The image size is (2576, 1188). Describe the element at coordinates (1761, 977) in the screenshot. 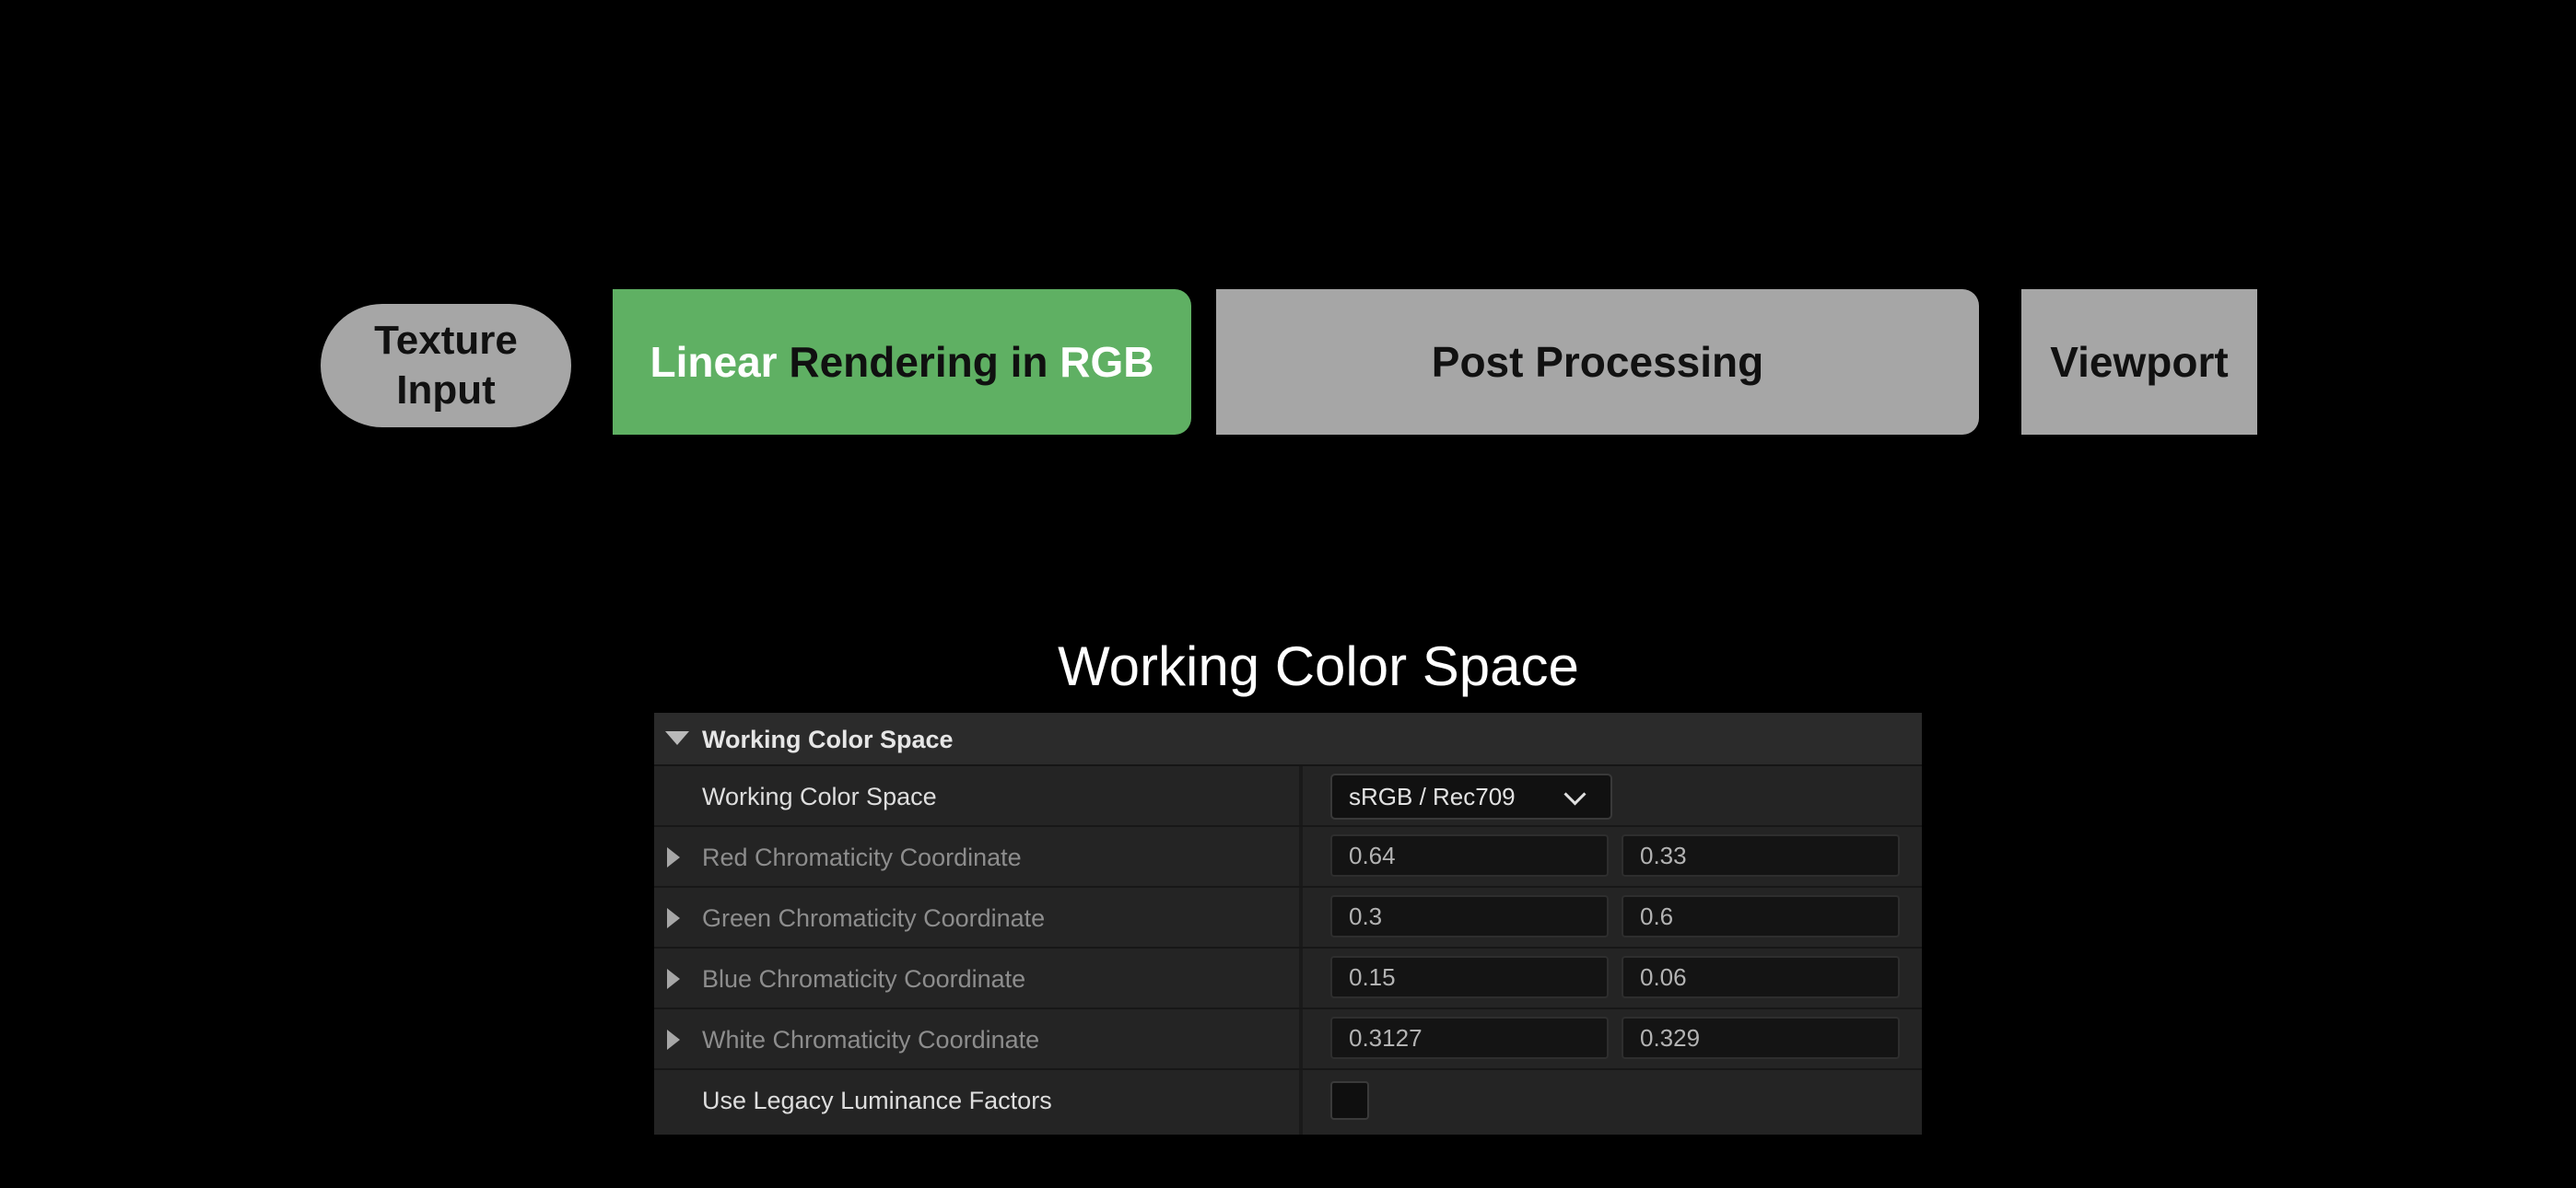

I see `blue-chromaticity-y-field: 0.06` at that location.